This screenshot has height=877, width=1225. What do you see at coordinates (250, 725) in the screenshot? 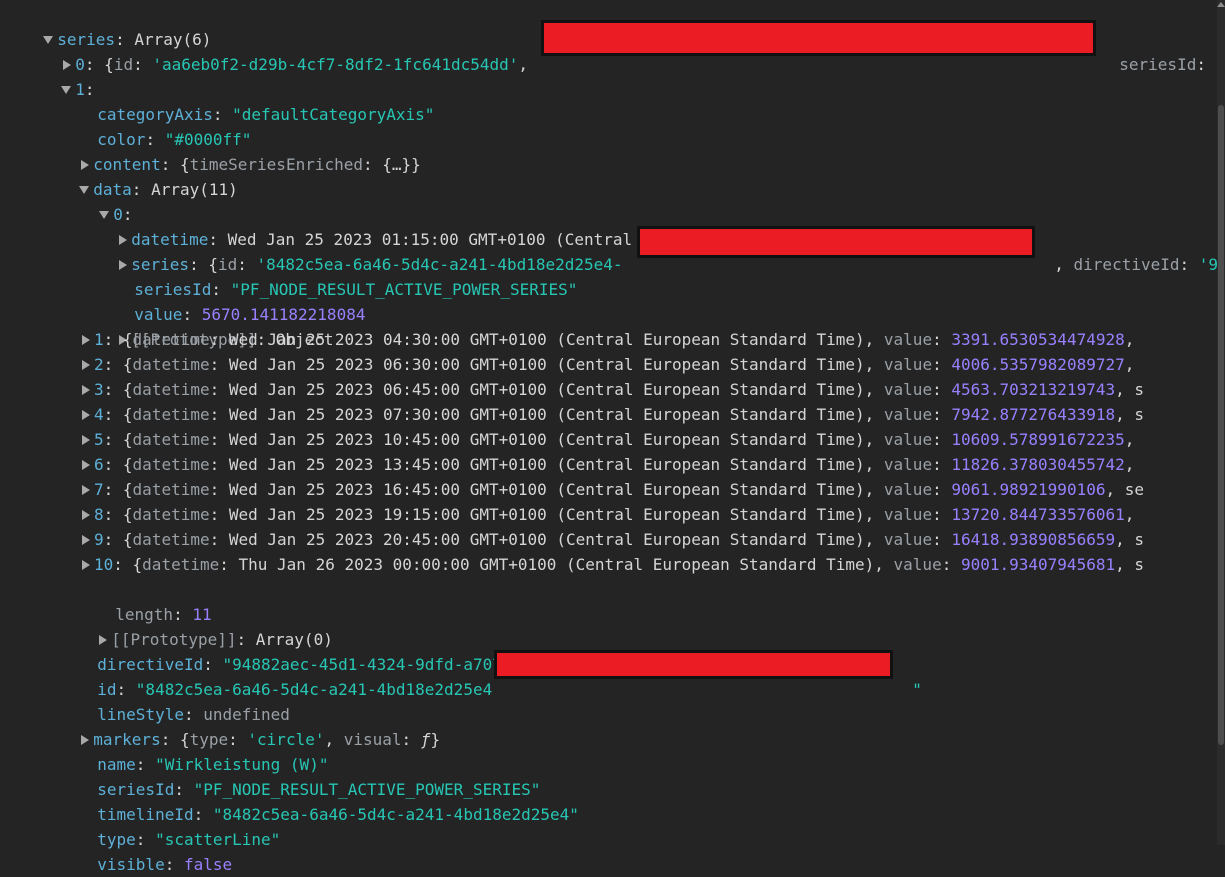
I see `prop-markers: markers: {type: 'circle', visual: ƒ}` at bounding box center [250, 725].